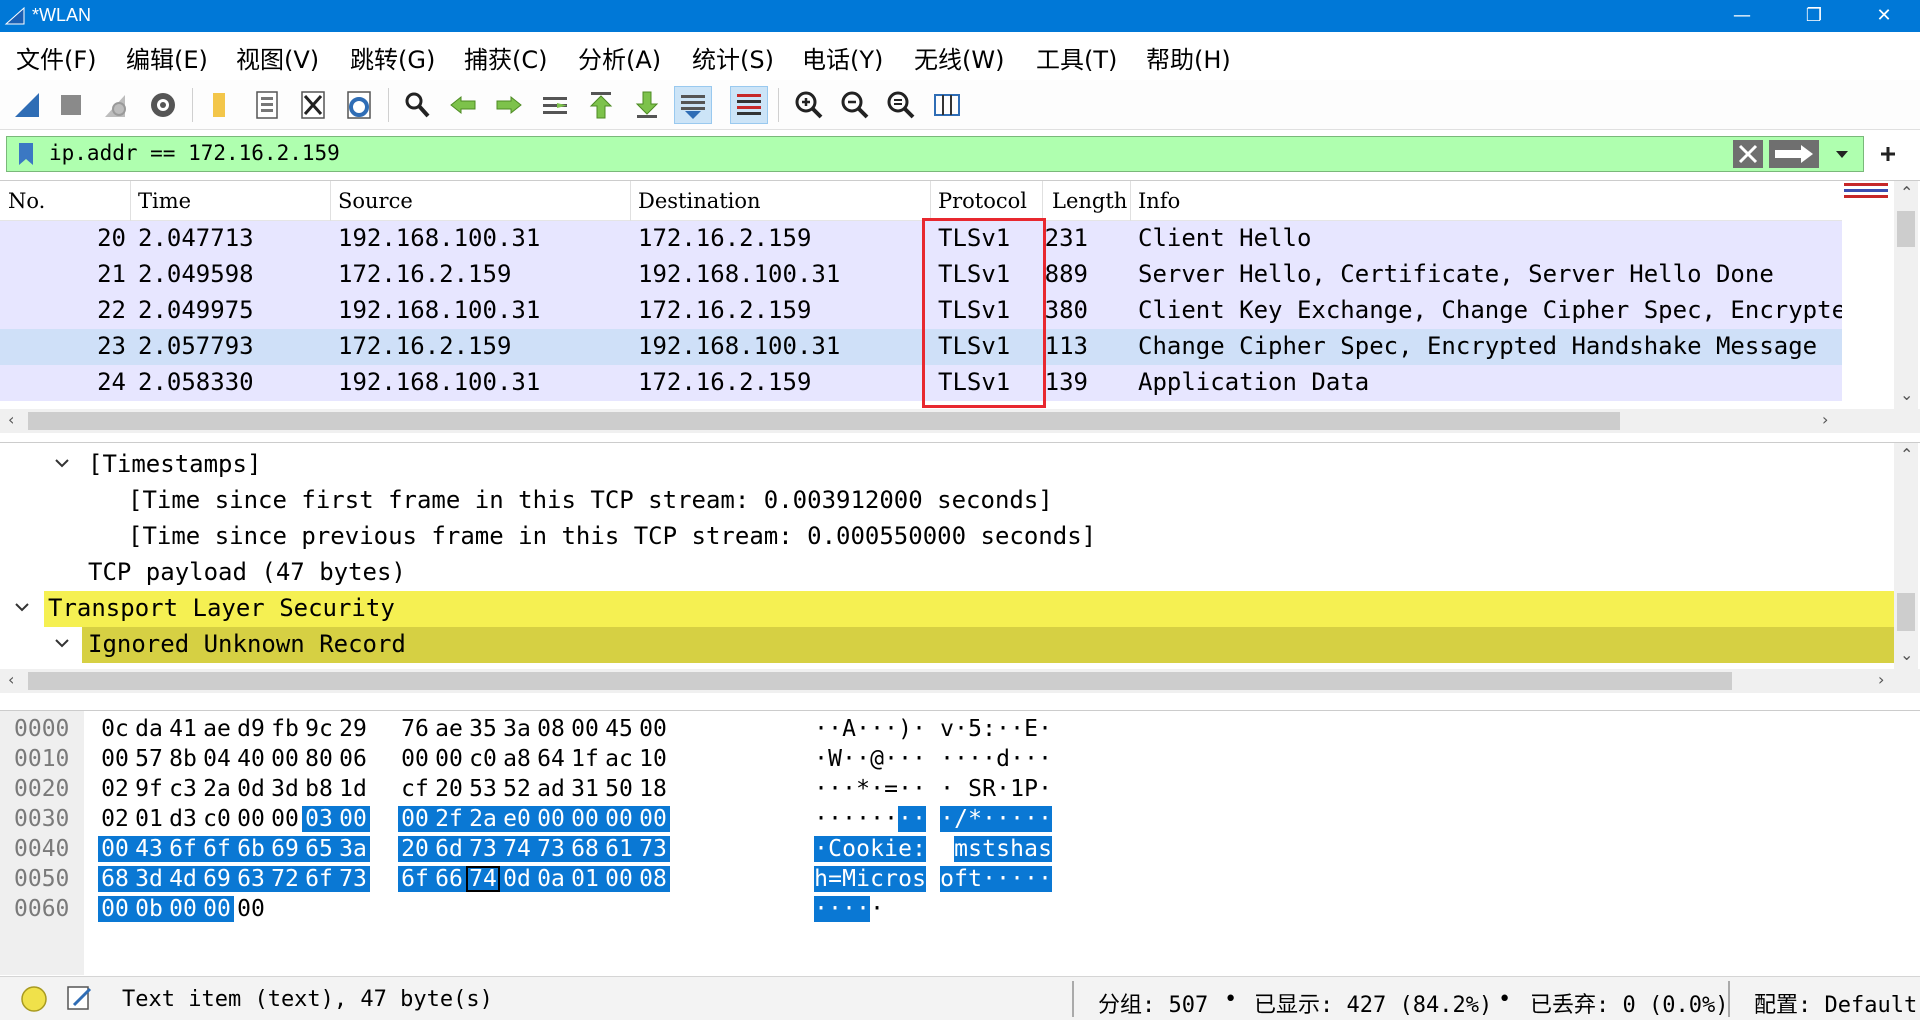  Describe the element at coordinates (919, 849) in the screenshot. I see `ascii-char: :` at that location.